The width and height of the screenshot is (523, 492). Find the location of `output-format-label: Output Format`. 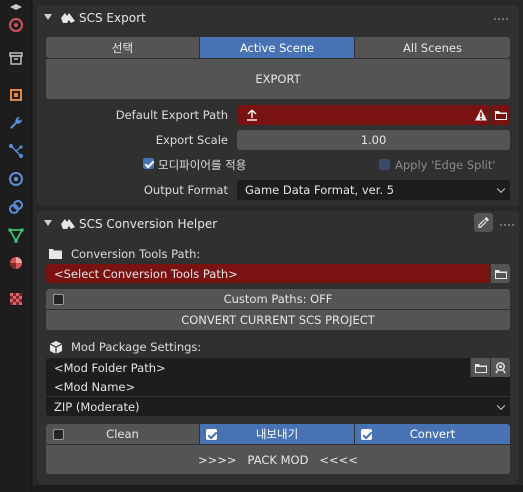

output-format-label: Output Format is located at coordinates (185, 190).